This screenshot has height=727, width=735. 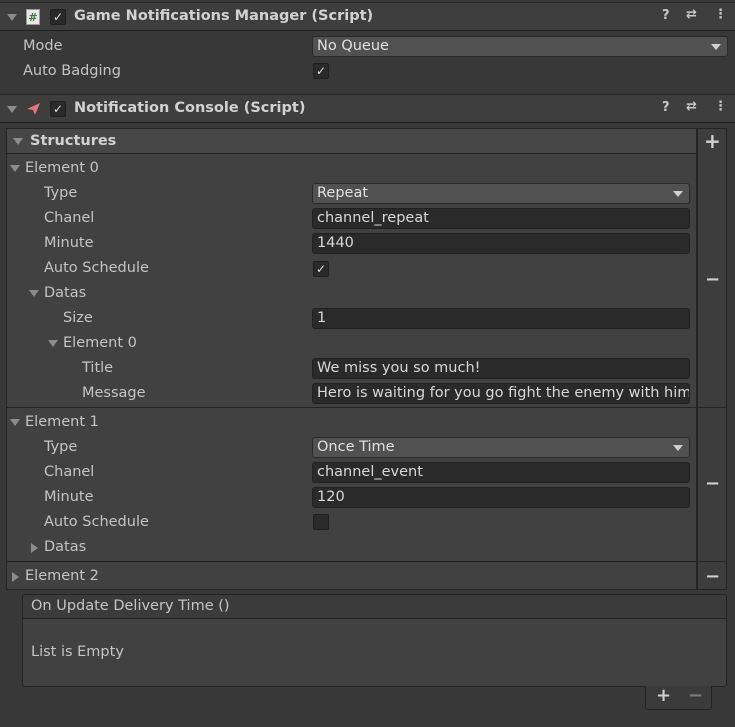 What do you see at coordinates (321, 71) in the screenshot?
I see `auto-badging-checkbox: ✓` at bounding box center [321, 71].